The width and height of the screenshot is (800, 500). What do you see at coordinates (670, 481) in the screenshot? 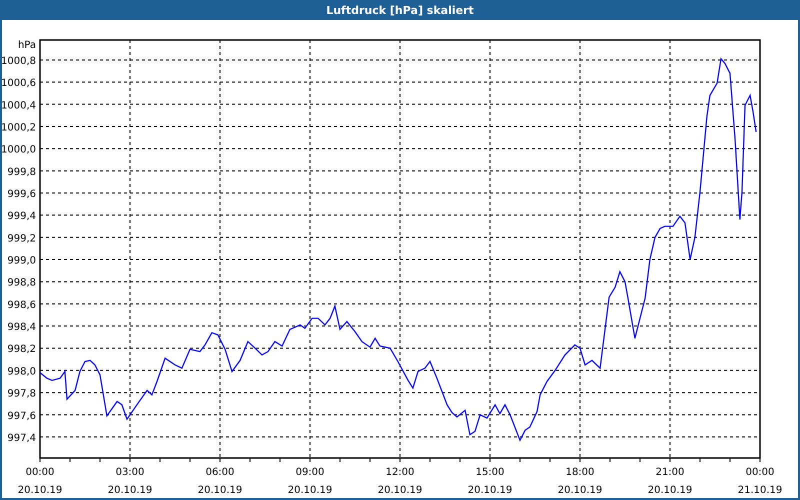
I see `axis-tick-label: 21:00 20.10.19` at bounding box center [670, 481].